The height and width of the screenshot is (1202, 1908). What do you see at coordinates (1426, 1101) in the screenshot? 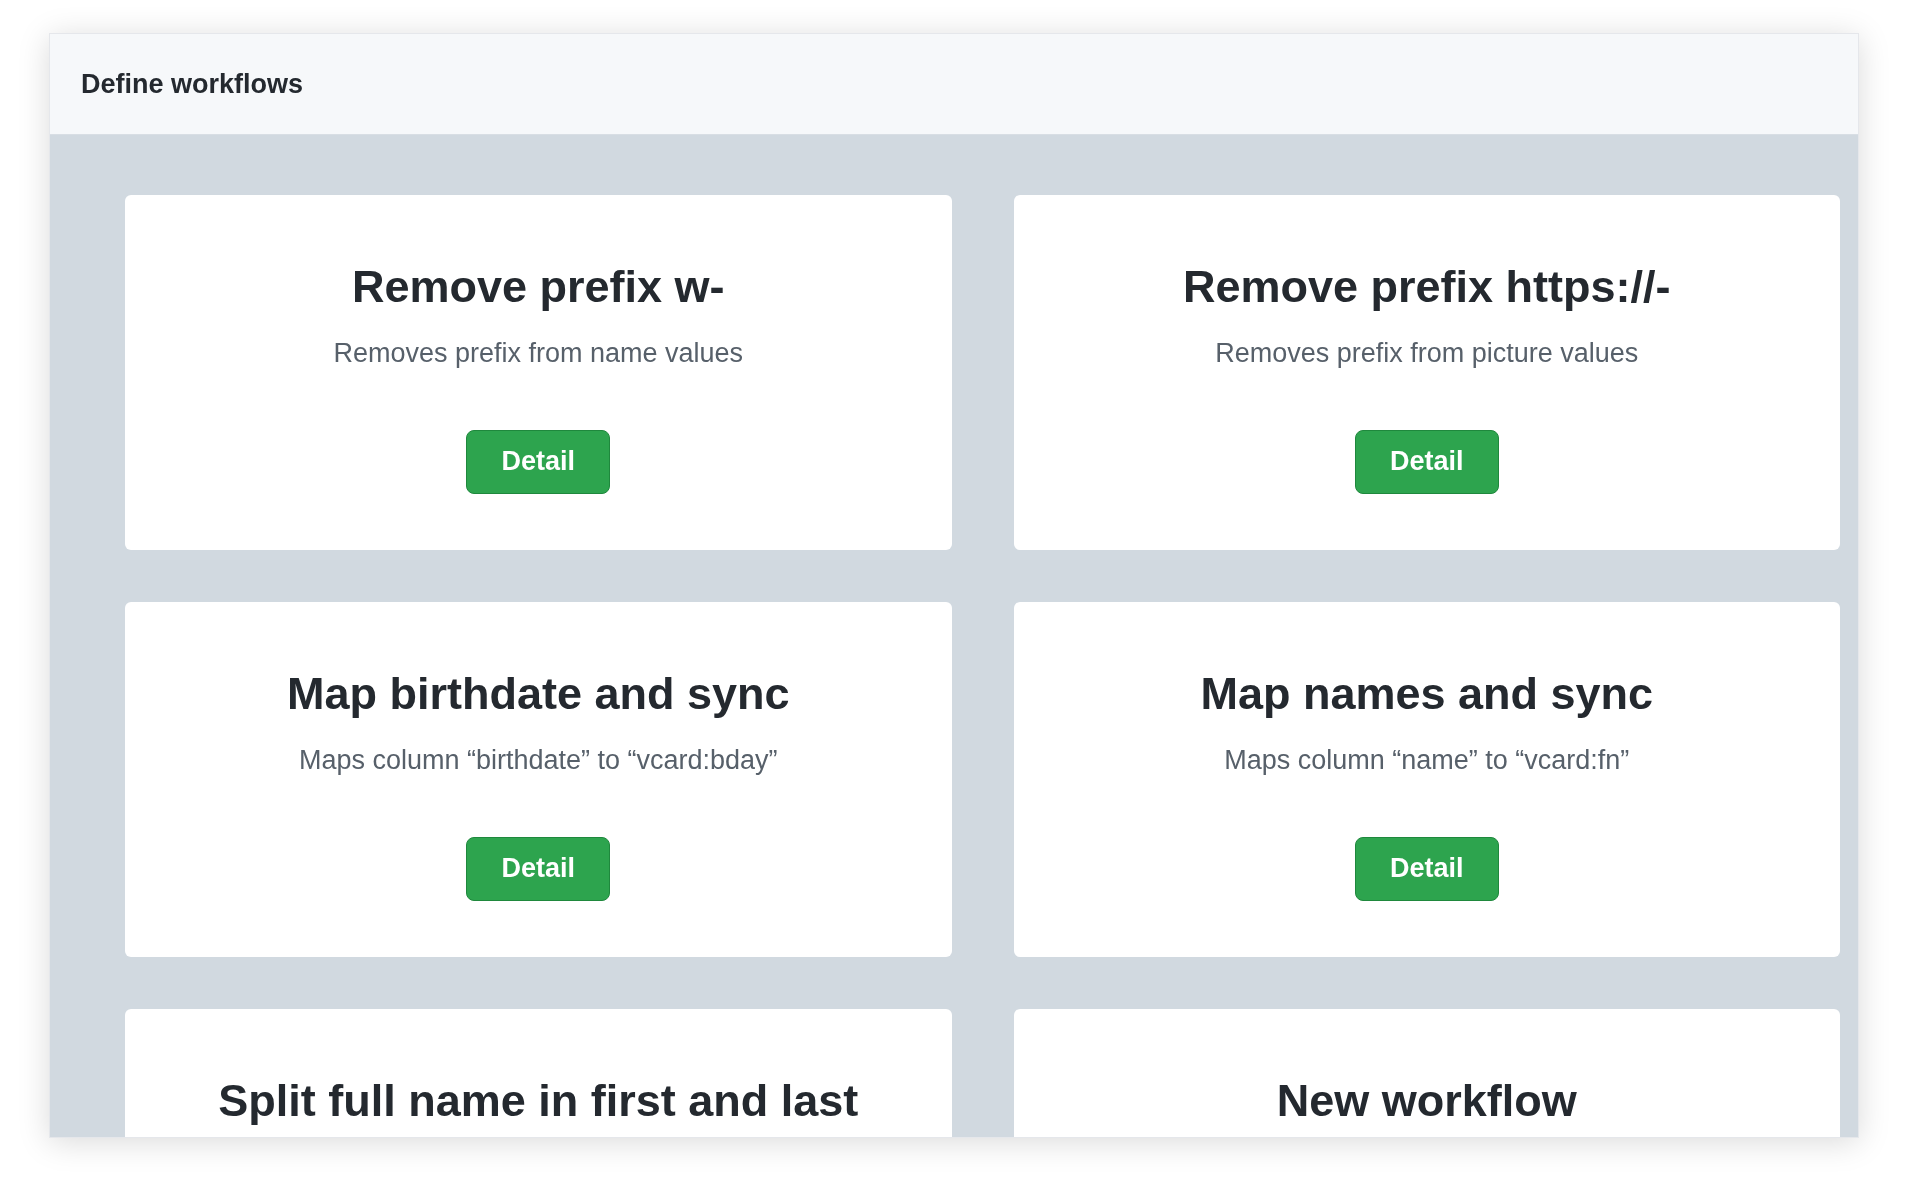
I see `card-title: New workflow` at bounding box center [1426, 1101].